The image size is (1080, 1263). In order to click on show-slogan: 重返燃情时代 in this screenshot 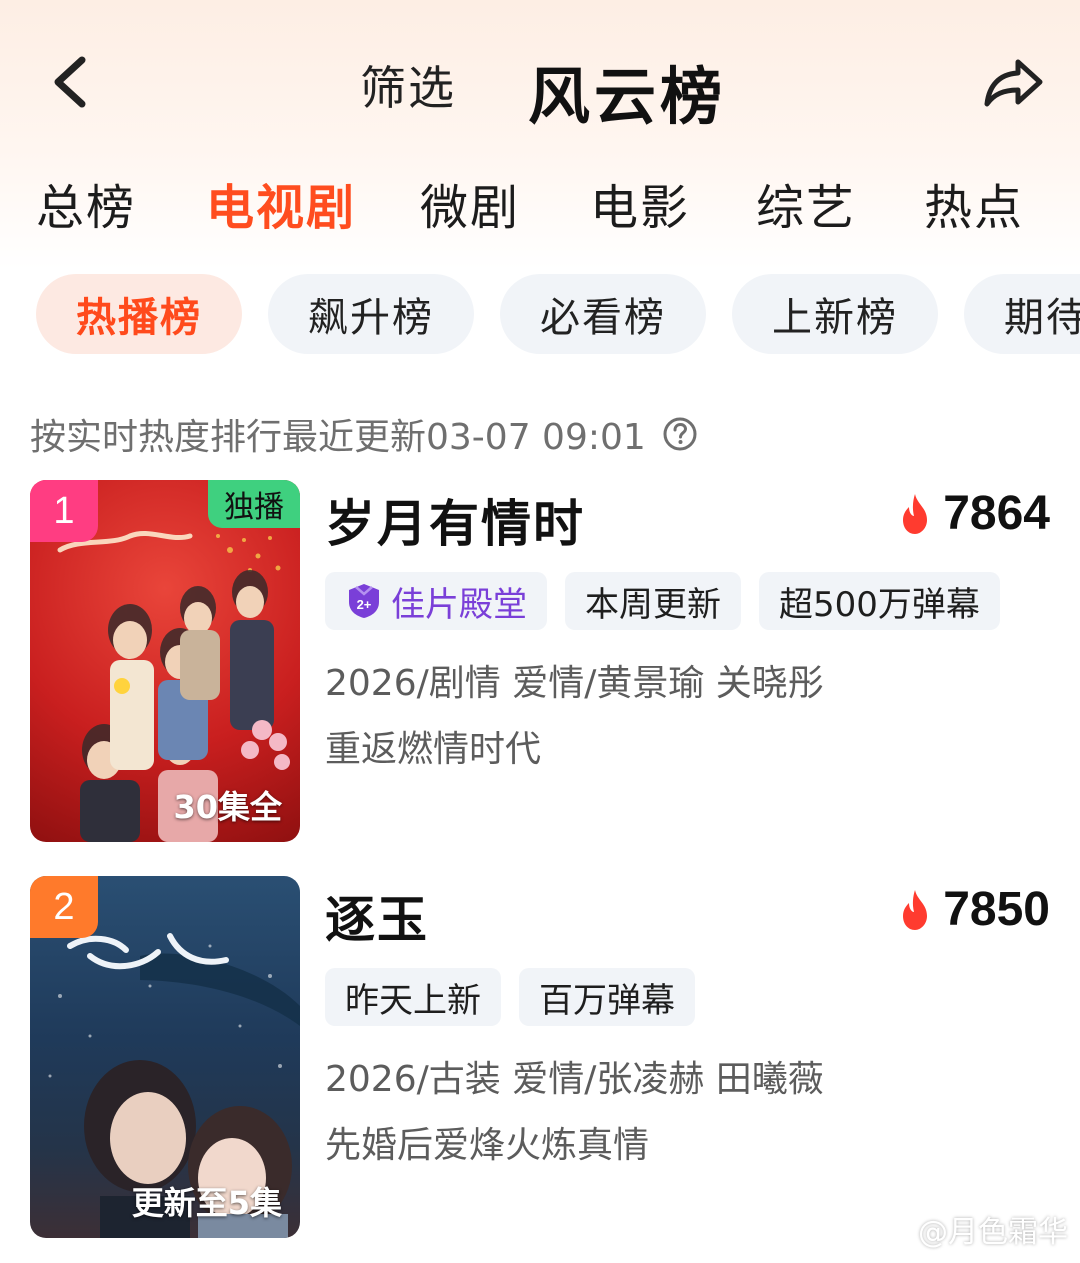, I will do `click(433, 749)`.